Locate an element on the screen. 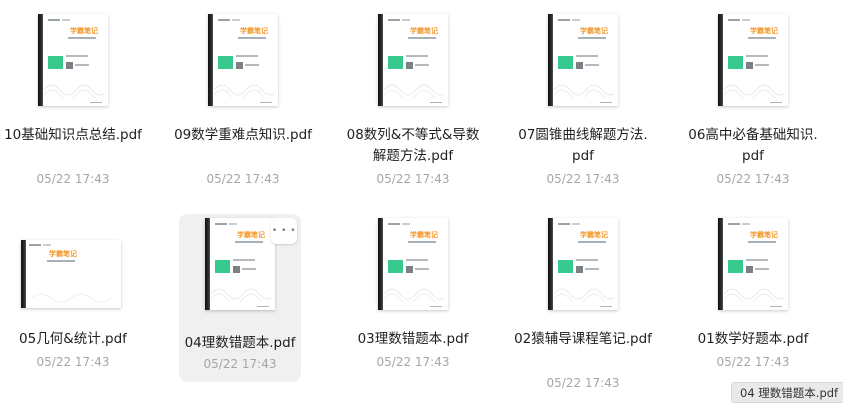 The width and height of the screenshot is (843, 415). file-item: 学霸笔记 02猿辅导课程笔记.pdf 05/22 17:43 is located at coordinates (583, 304).